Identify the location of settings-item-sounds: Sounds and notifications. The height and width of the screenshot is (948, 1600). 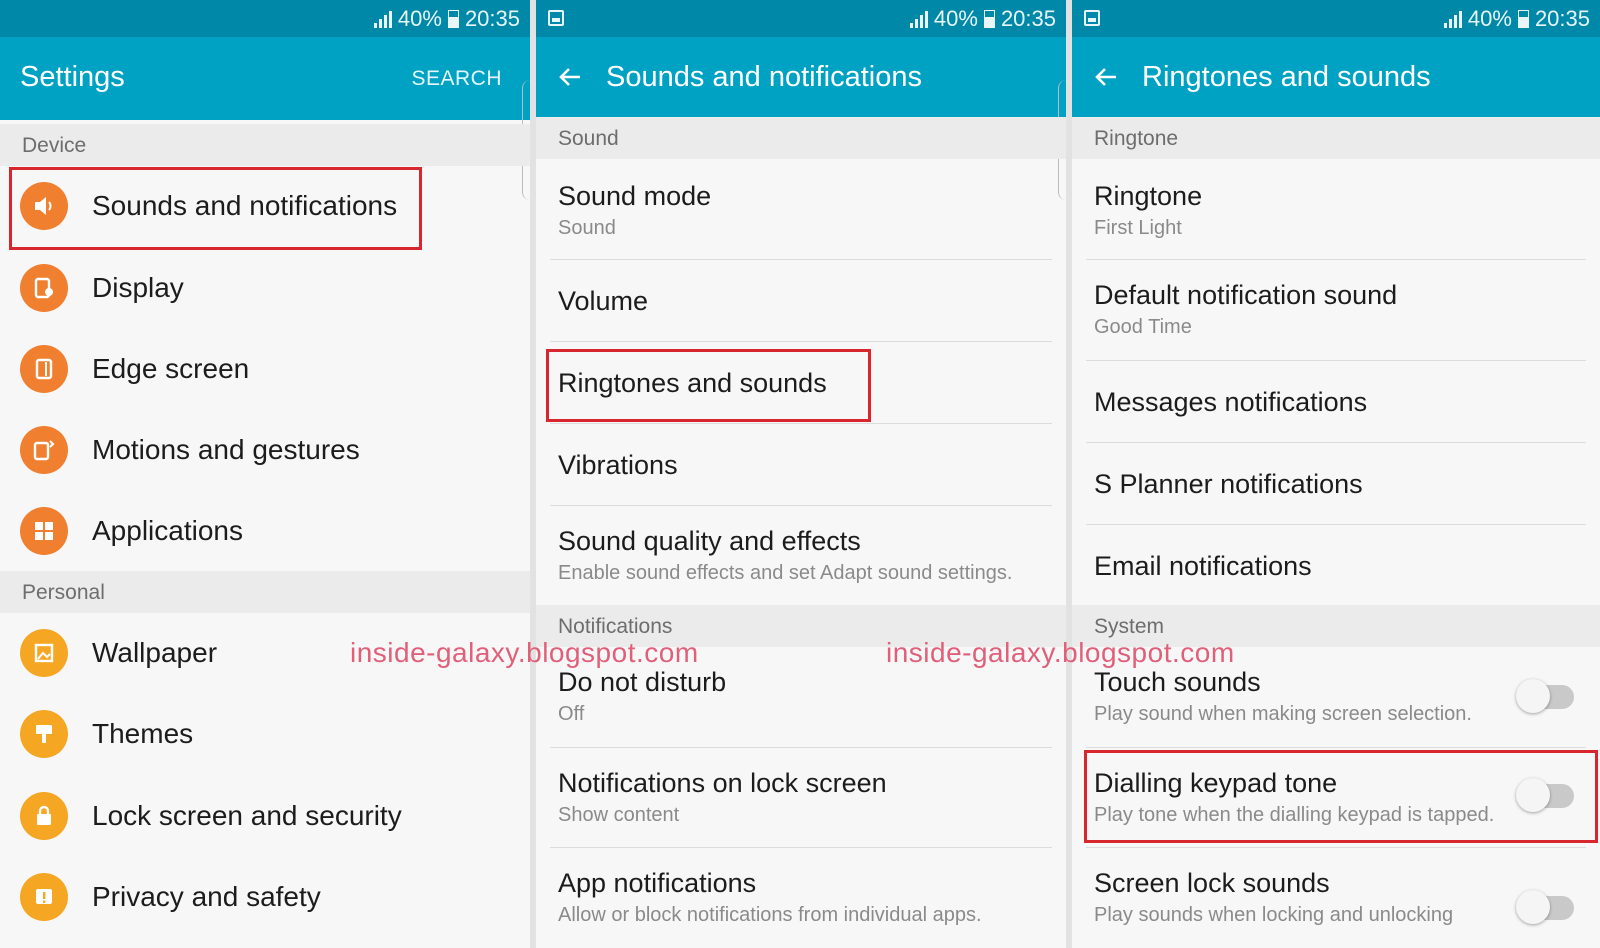
(265, 206).